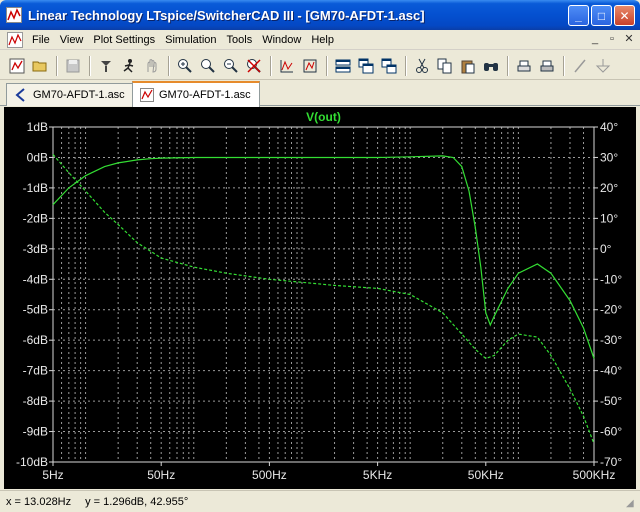  What do you see at coordinates (606, 249) in the screenshot?
I see `y-tick-label-right: 0°` at bounding box center [606, 249].